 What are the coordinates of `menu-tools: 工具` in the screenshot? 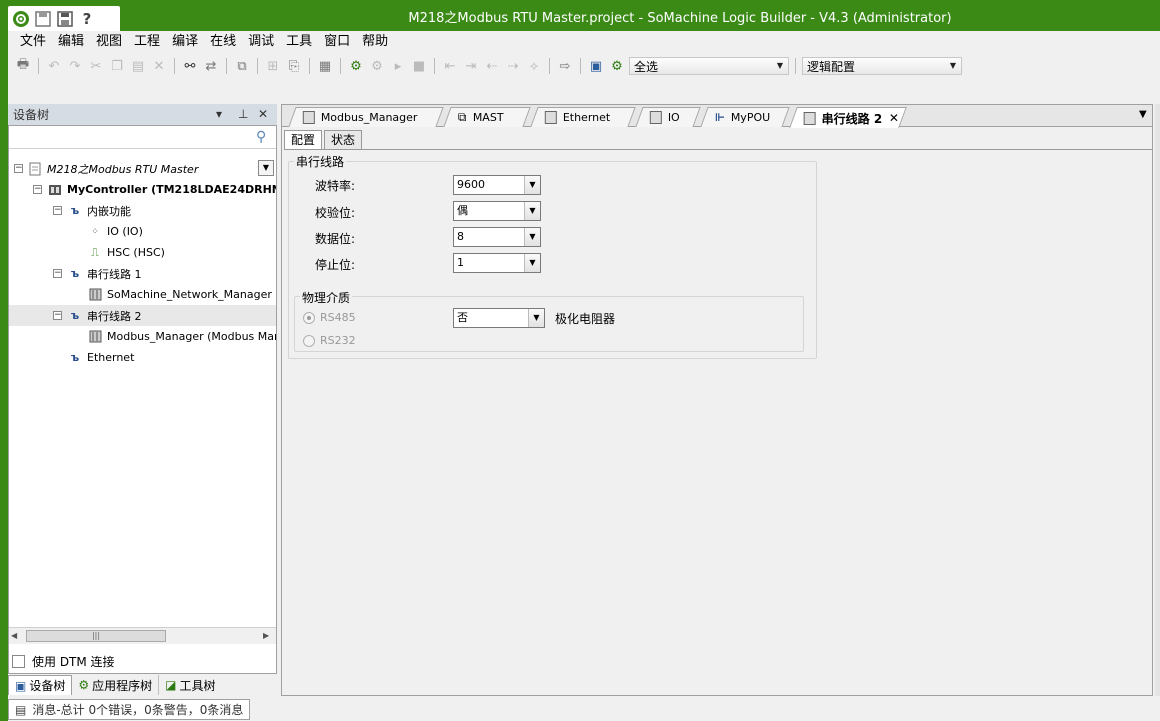 It's located at (299, 42).